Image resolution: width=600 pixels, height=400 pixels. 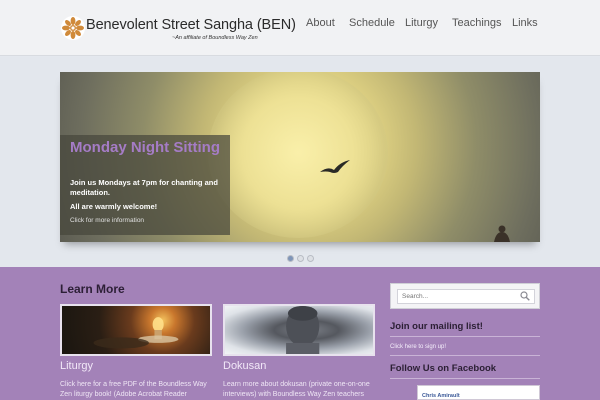 What do you see at coordinates (502, 233) in the screenshot?
I see `meditator-silhouette-icon` at bounding box center [502, 233].